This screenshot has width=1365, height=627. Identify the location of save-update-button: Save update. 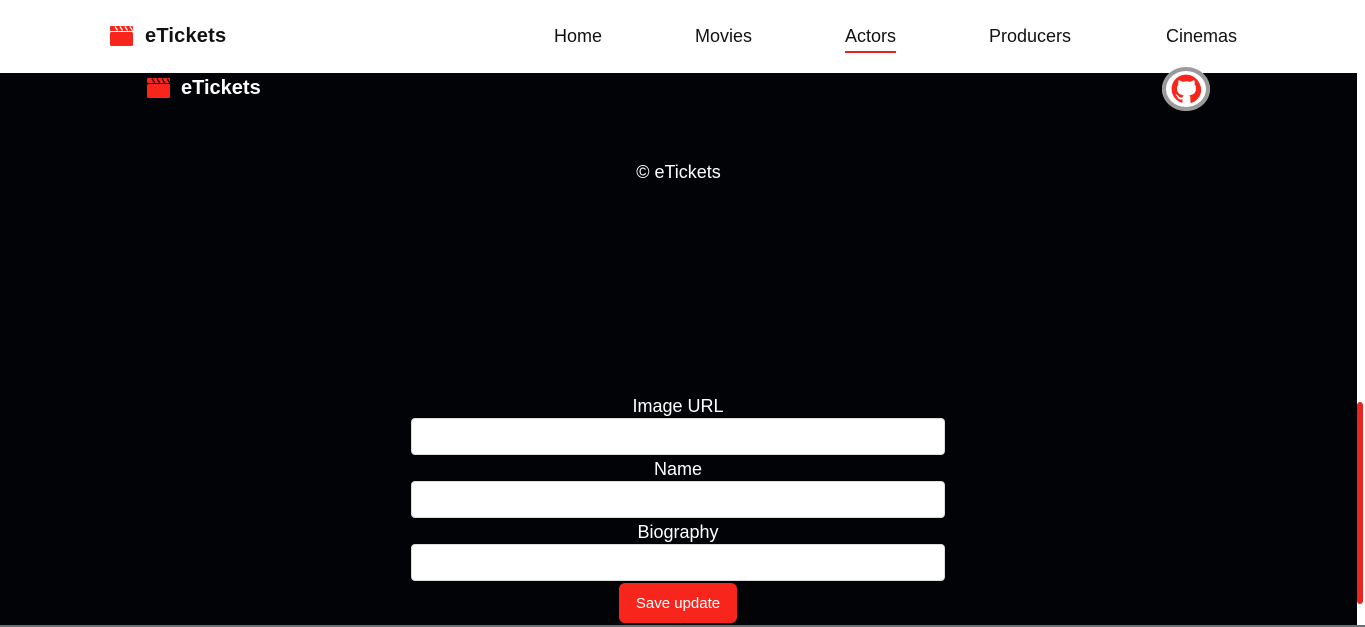
(678, 603).